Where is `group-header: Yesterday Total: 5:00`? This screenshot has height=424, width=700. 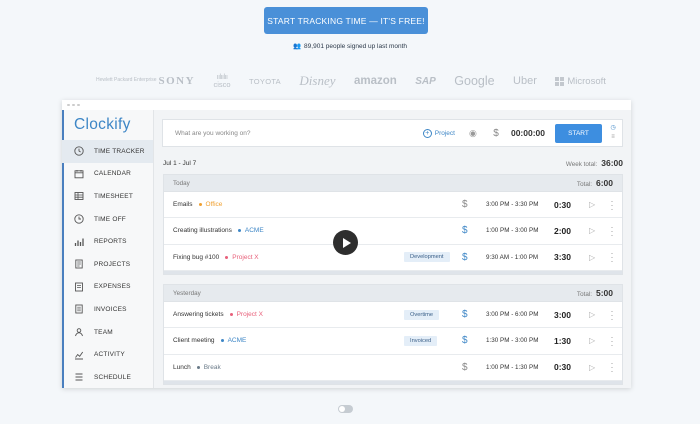
group-header: Yesterday Total: 5:00 is located at coordinates (393, 293).